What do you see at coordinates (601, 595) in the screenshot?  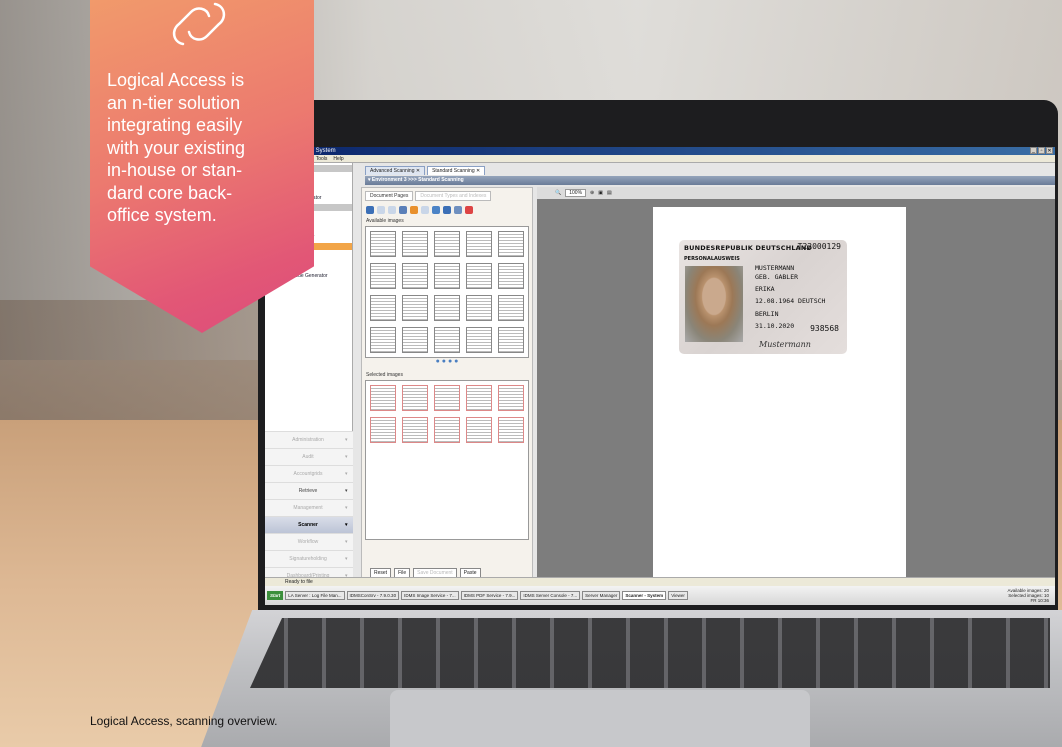 I see `taskbar-item: Server Manager` at bounding box center [601, 595].